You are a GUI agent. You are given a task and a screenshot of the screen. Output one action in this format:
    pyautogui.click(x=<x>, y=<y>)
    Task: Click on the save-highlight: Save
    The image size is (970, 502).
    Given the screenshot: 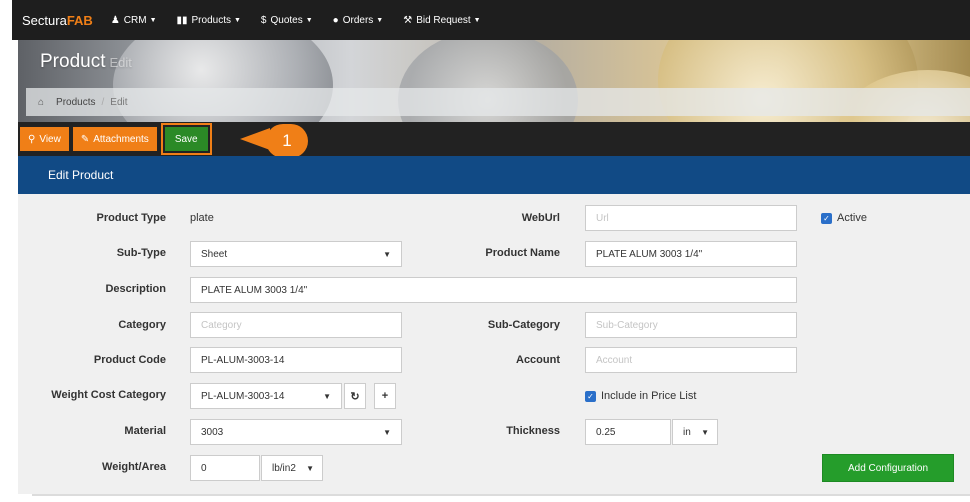 What is the action you would take?
    pyautogui.click(x=186, y=139)
    